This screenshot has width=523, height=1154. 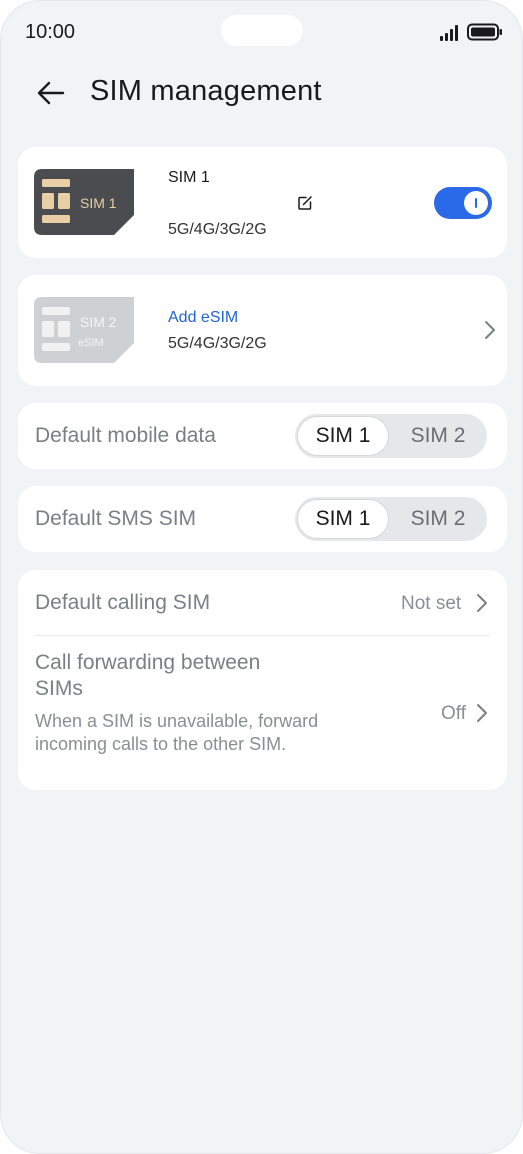 What do you see at coordinates (98, 322) in the screenshot?
I see `sim2-card-label: SIM 2` at bounding box center [98, 322].